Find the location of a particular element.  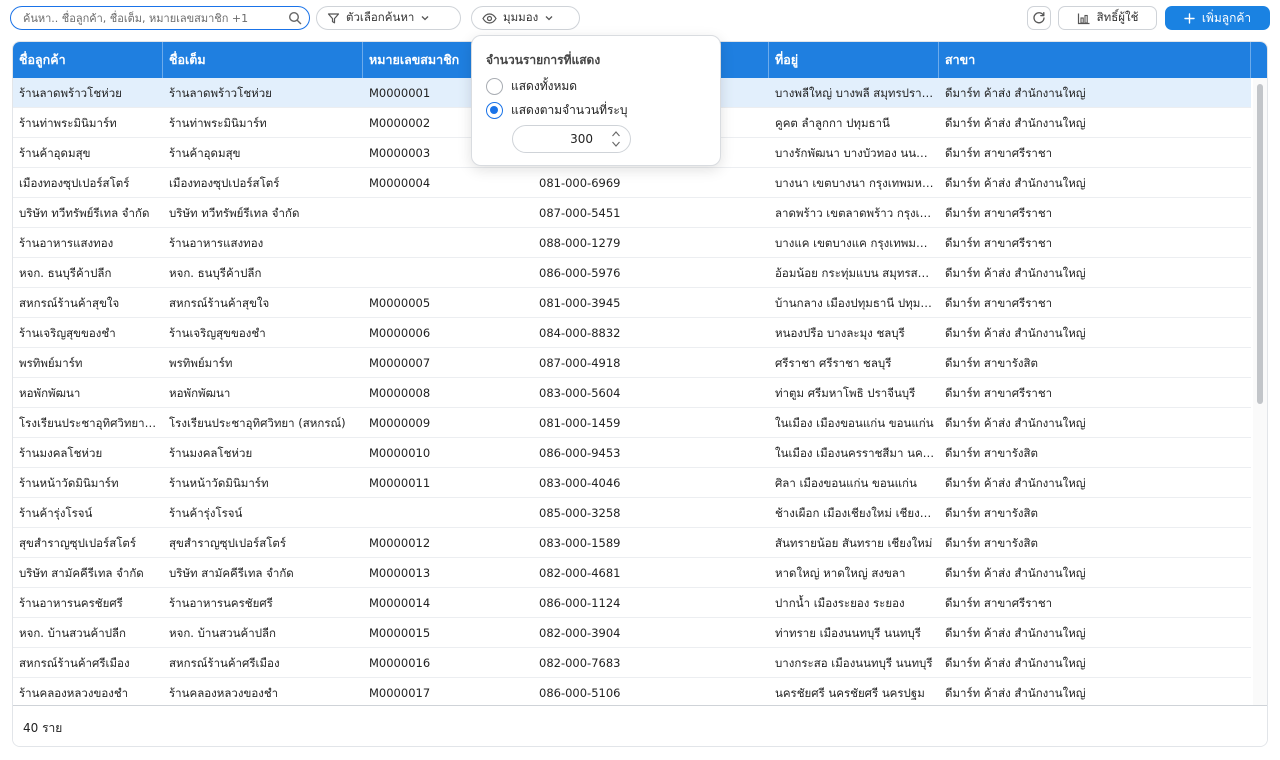

cell-address: บางแค เขตบางแค กรุงเทพมหานคร is located at coordinates (857, 243).